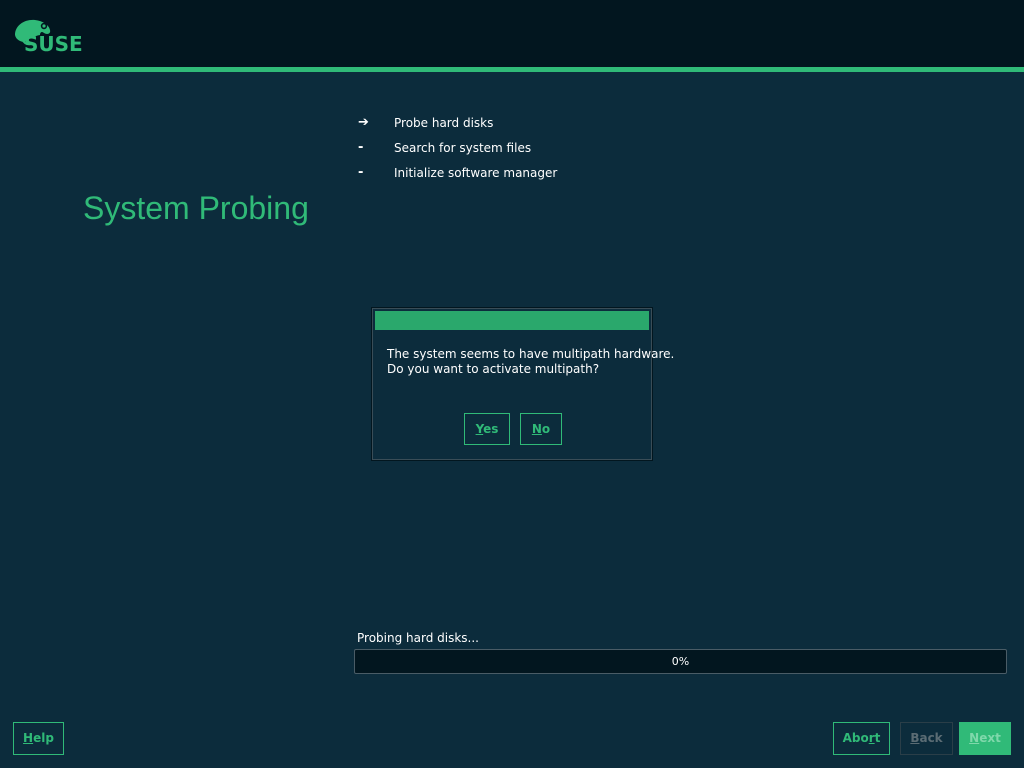 Image resolution: width=1024 pixels, height=768 pixels. I want to click on progress-percent: 0%, so click(680, 661).